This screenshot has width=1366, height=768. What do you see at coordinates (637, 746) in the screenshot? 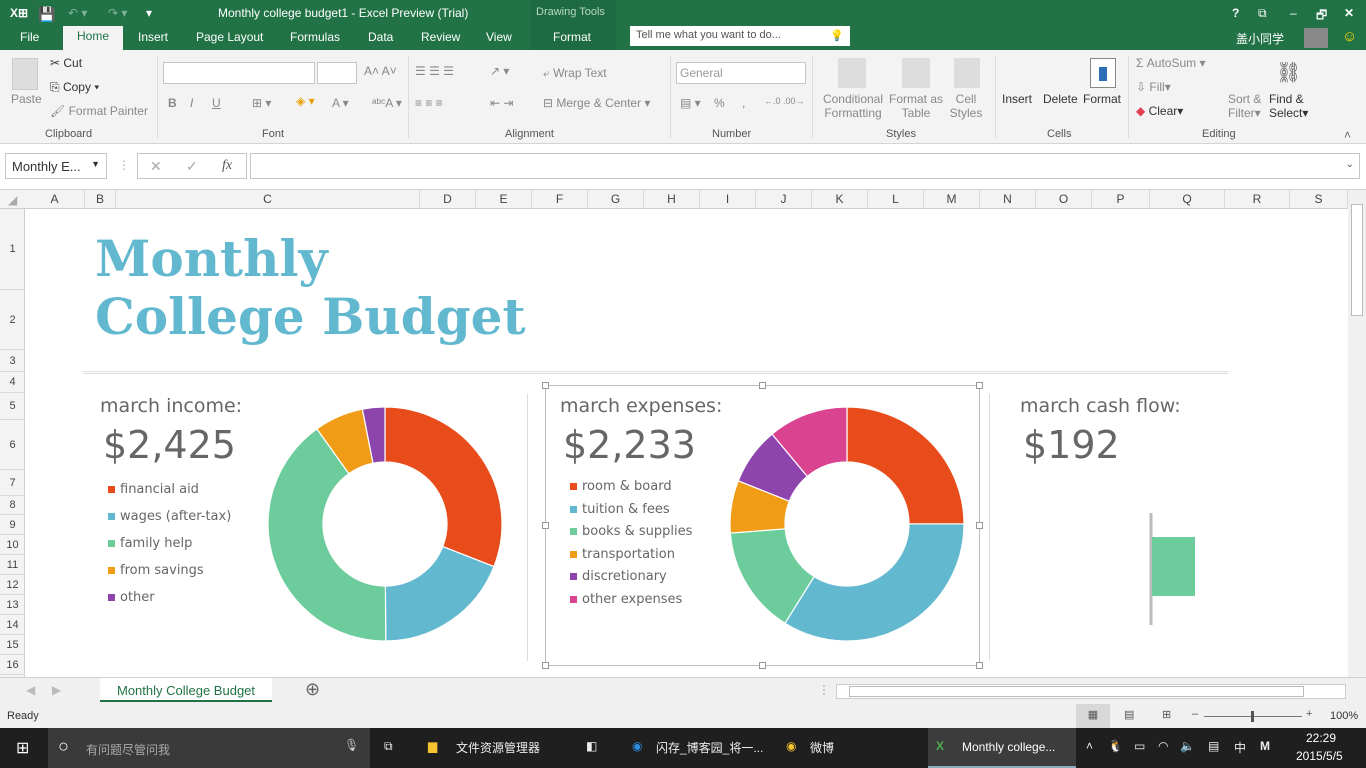
I see `browser-icon: ◉` at bounding box center [637, 746].